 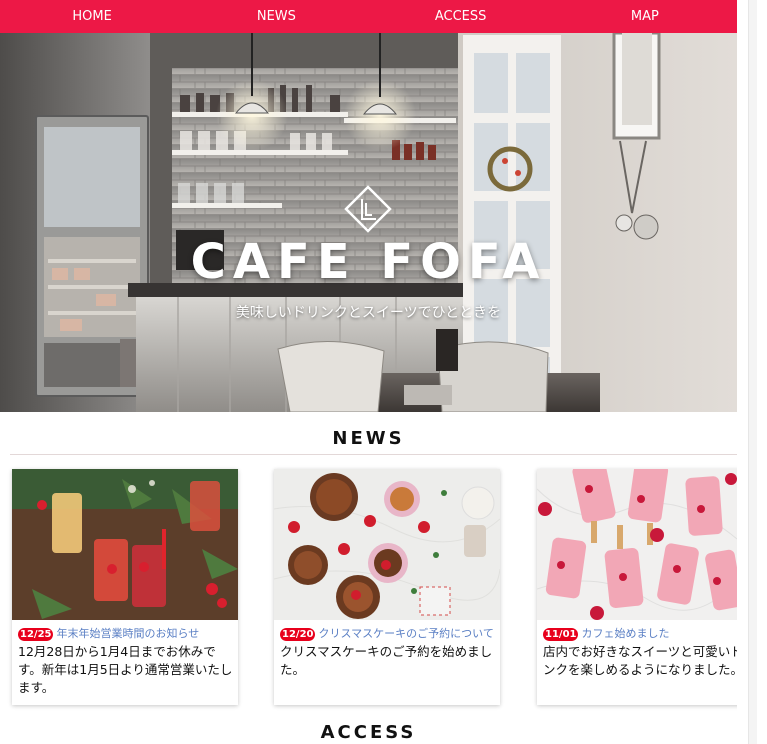 I want to click on news-body-text: 12月28日から1月4日までお休みです。新年は1月5日より通常営業いたします。, so click(x=125, y=669).